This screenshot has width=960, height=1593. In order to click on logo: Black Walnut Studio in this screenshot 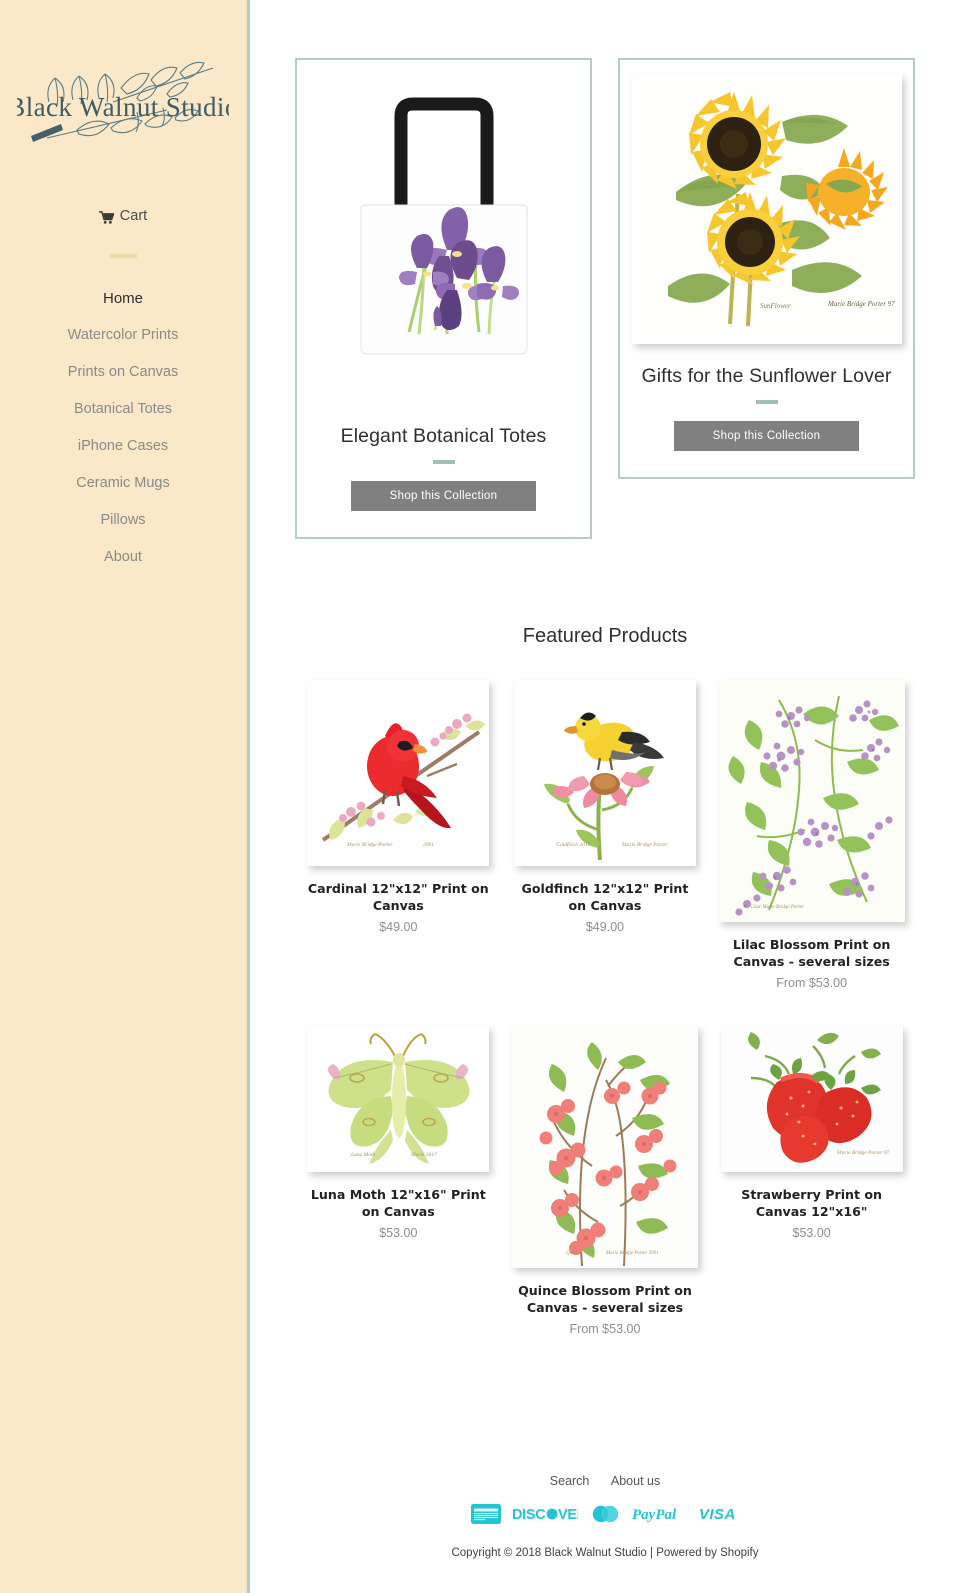, I will do `click(123, 112)`.